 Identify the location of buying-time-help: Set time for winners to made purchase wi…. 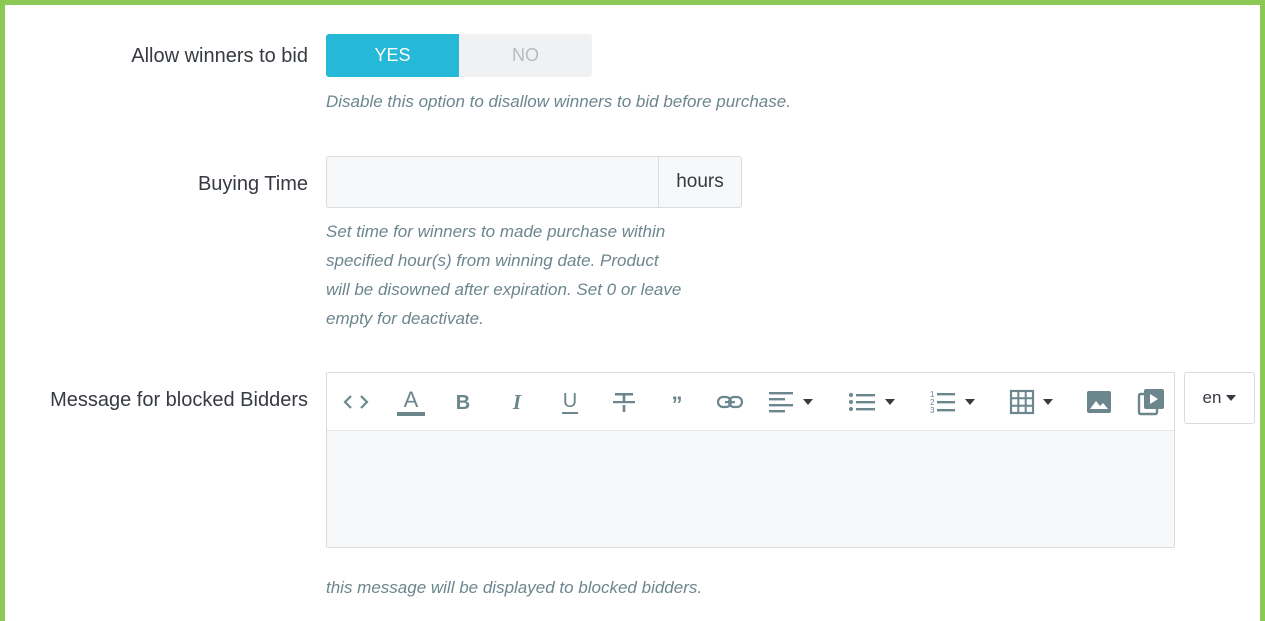
(503, 275).